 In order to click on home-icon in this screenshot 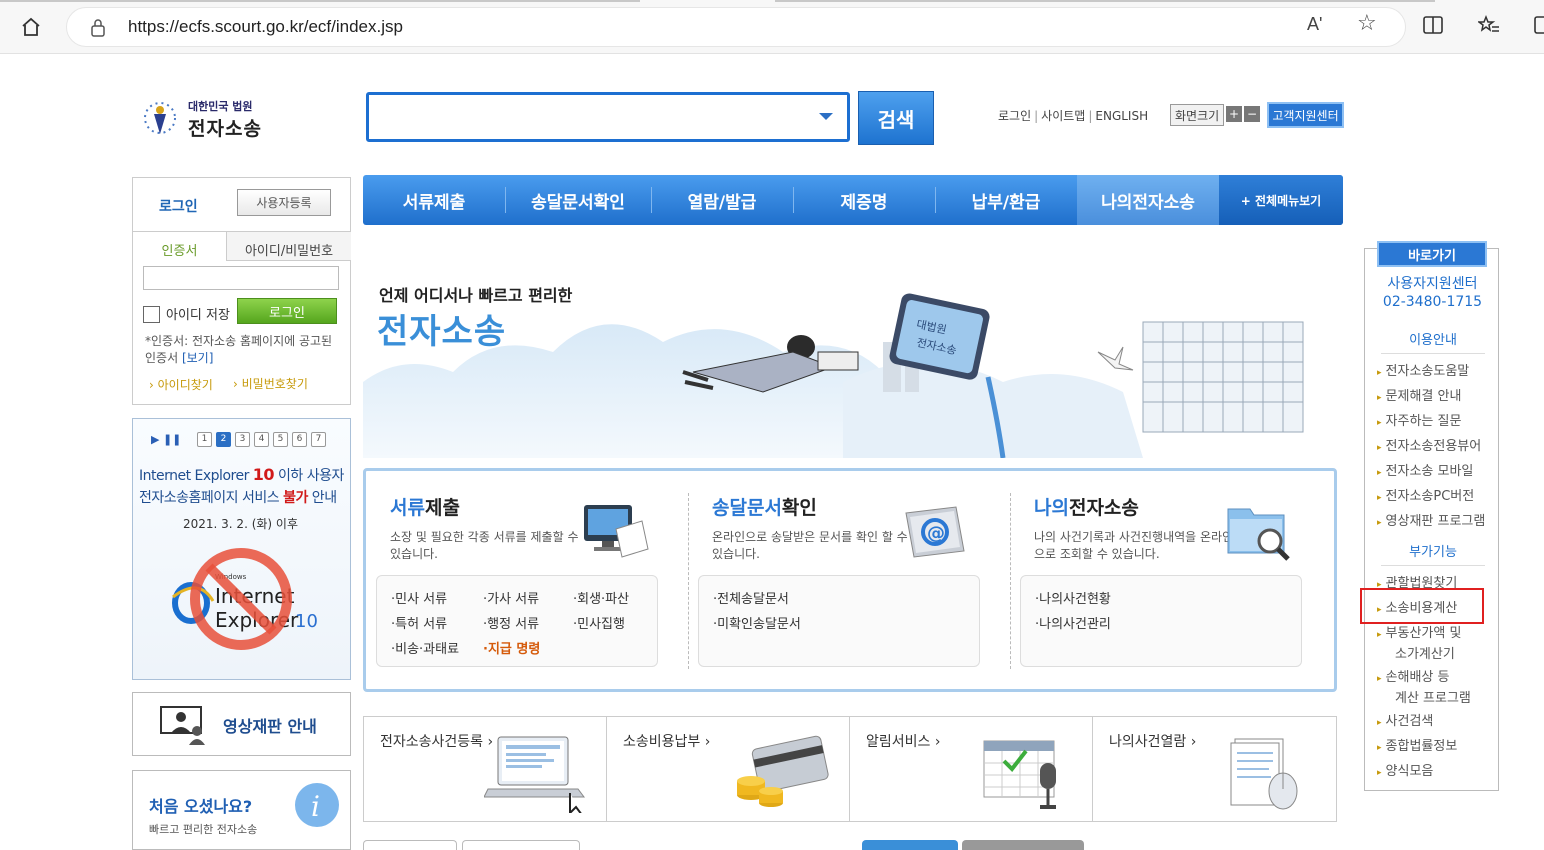, I will do `click(31, 27)`.